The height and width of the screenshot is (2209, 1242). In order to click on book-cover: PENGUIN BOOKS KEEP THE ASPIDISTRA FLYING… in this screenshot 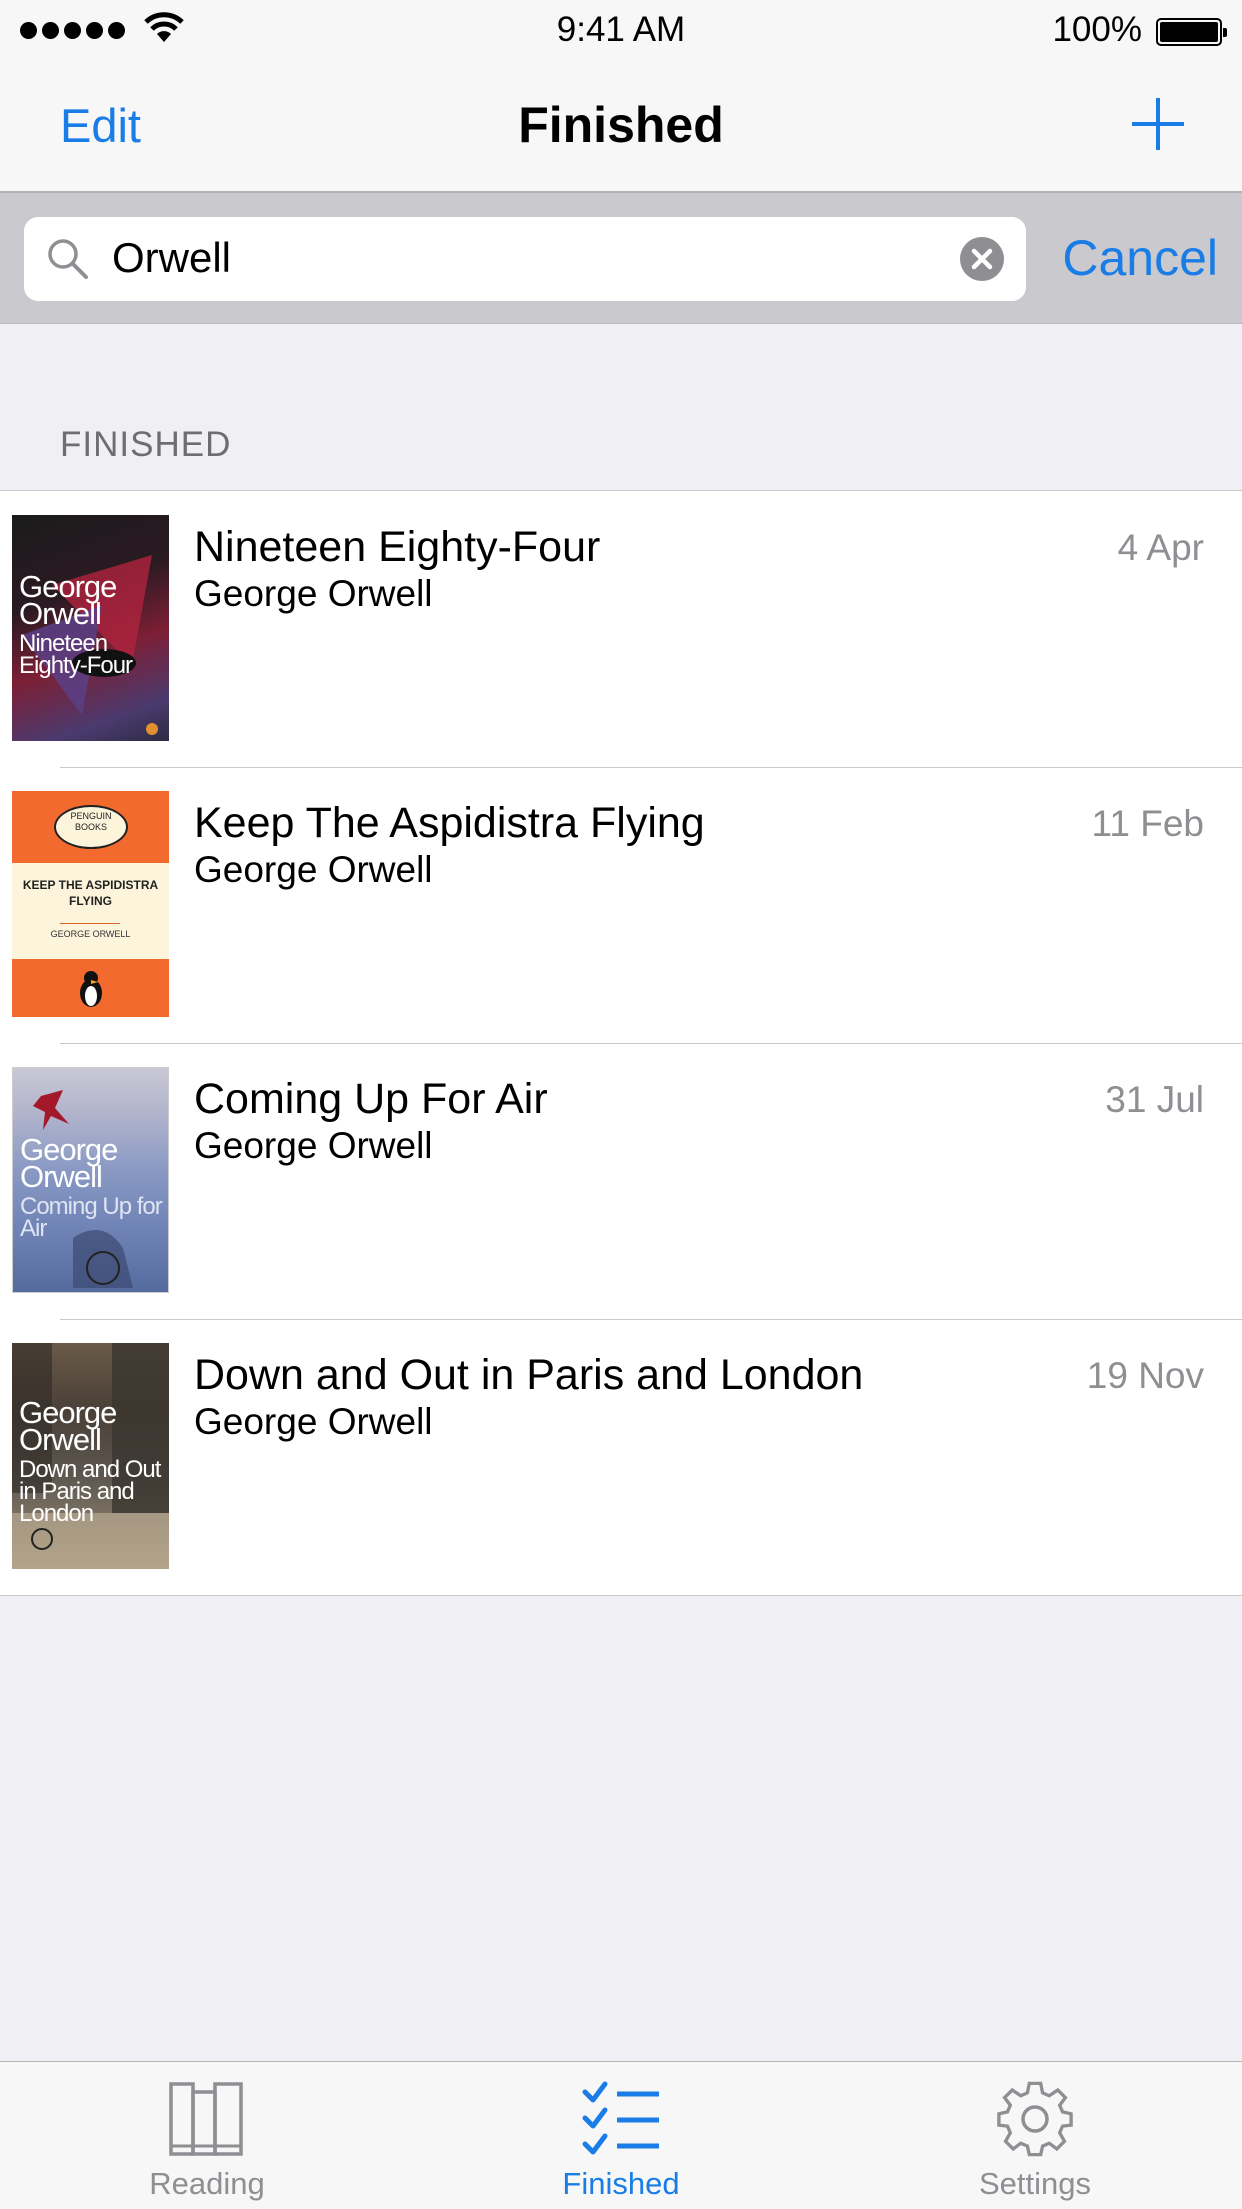, I will do `click(90, 904)`.